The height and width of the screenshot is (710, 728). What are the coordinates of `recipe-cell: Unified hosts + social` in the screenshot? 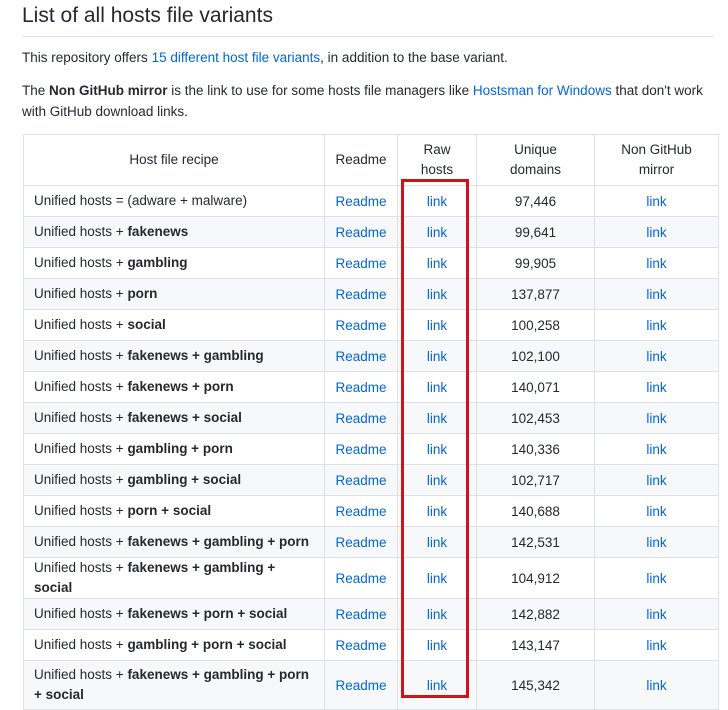 It's located at (174, 325).